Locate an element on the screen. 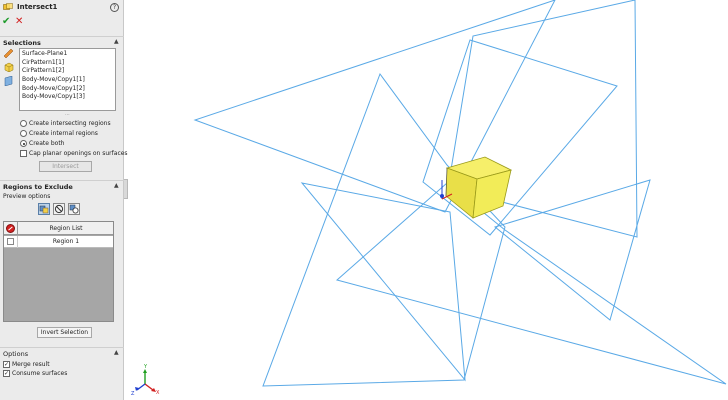 This screenshot has width=728, height=400. options-section-header: Options ▲ is located at coordinates (62, 352).